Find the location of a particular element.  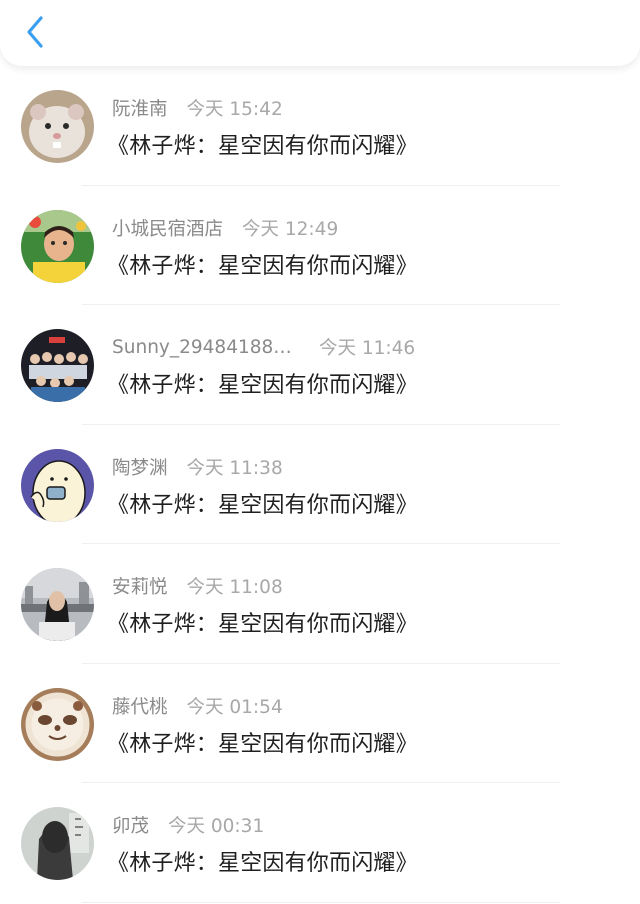

comment-meta: 阮淮南 今天 15:42 is located at coordinates (197, 108).